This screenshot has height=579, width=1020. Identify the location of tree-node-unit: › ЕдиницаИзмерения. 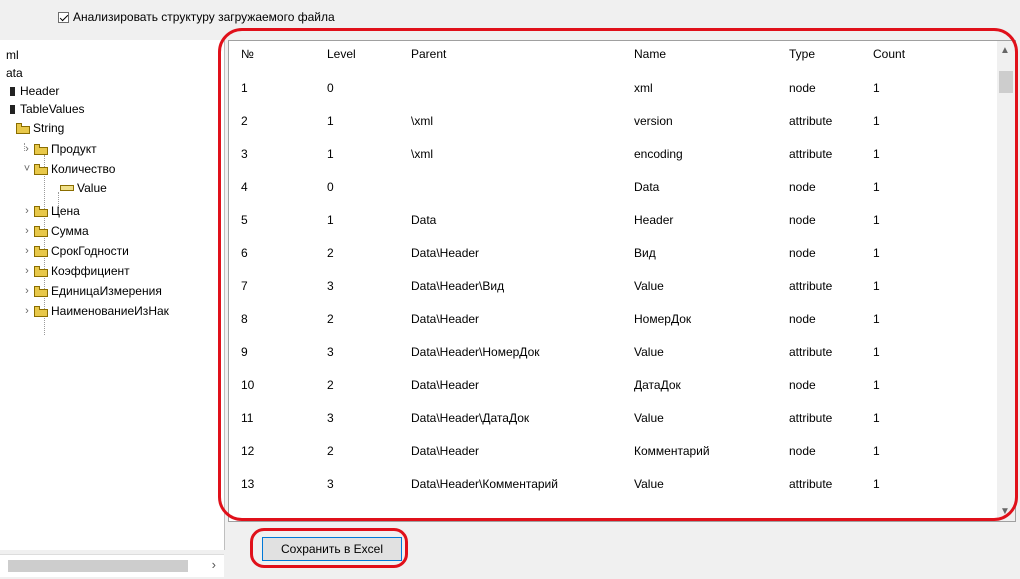
(91, 291).